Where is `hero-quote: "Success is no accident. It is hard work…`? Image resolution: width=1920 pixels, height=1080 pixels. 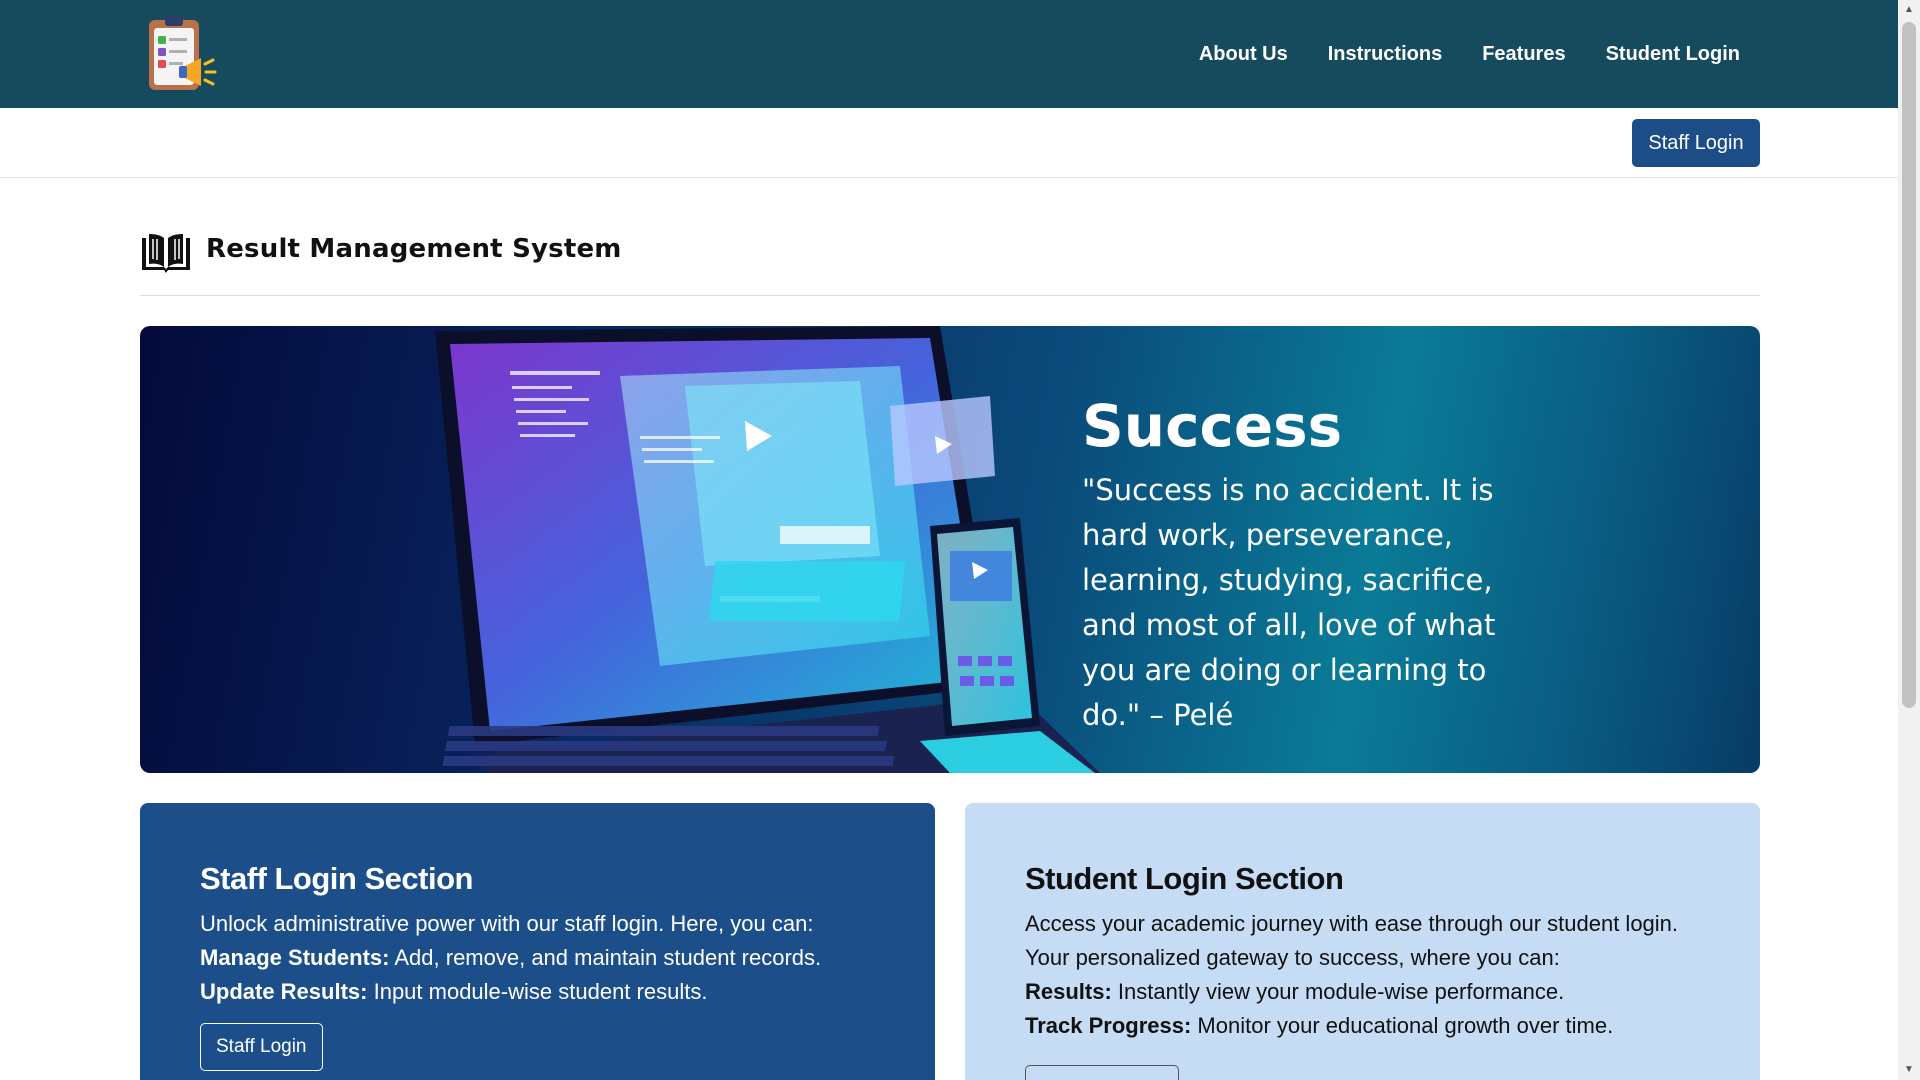
hero-quote: "Success is no accident. It is hard work… is located at coordinates (1289, 602).